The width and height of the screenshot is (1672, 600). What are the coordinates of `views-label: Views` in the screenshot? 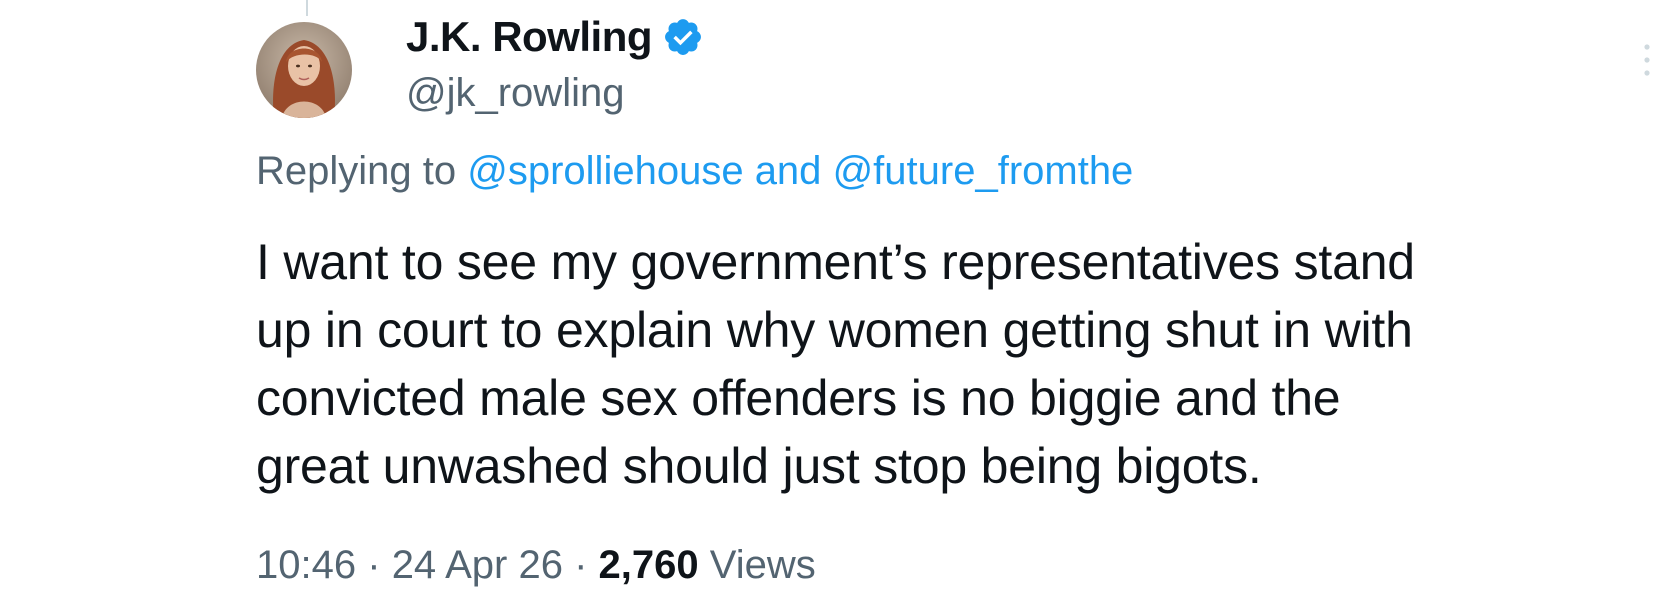 It's located at (763, 565).